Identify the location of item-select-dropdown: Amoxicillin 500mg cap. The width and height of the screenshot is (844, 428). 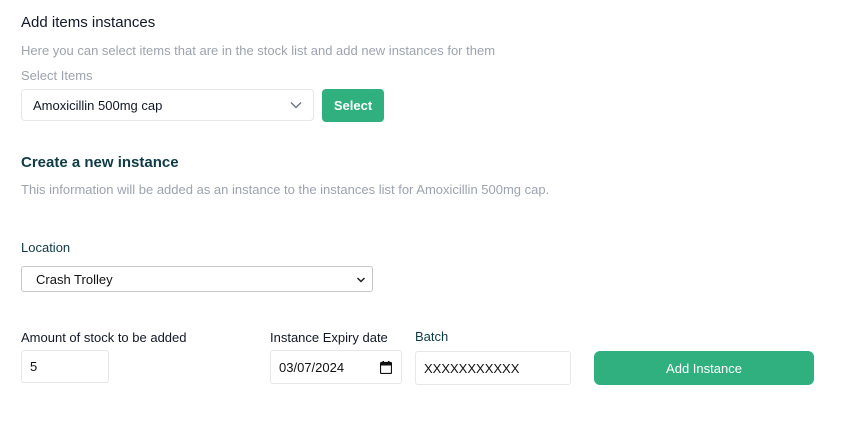
(167, 105).